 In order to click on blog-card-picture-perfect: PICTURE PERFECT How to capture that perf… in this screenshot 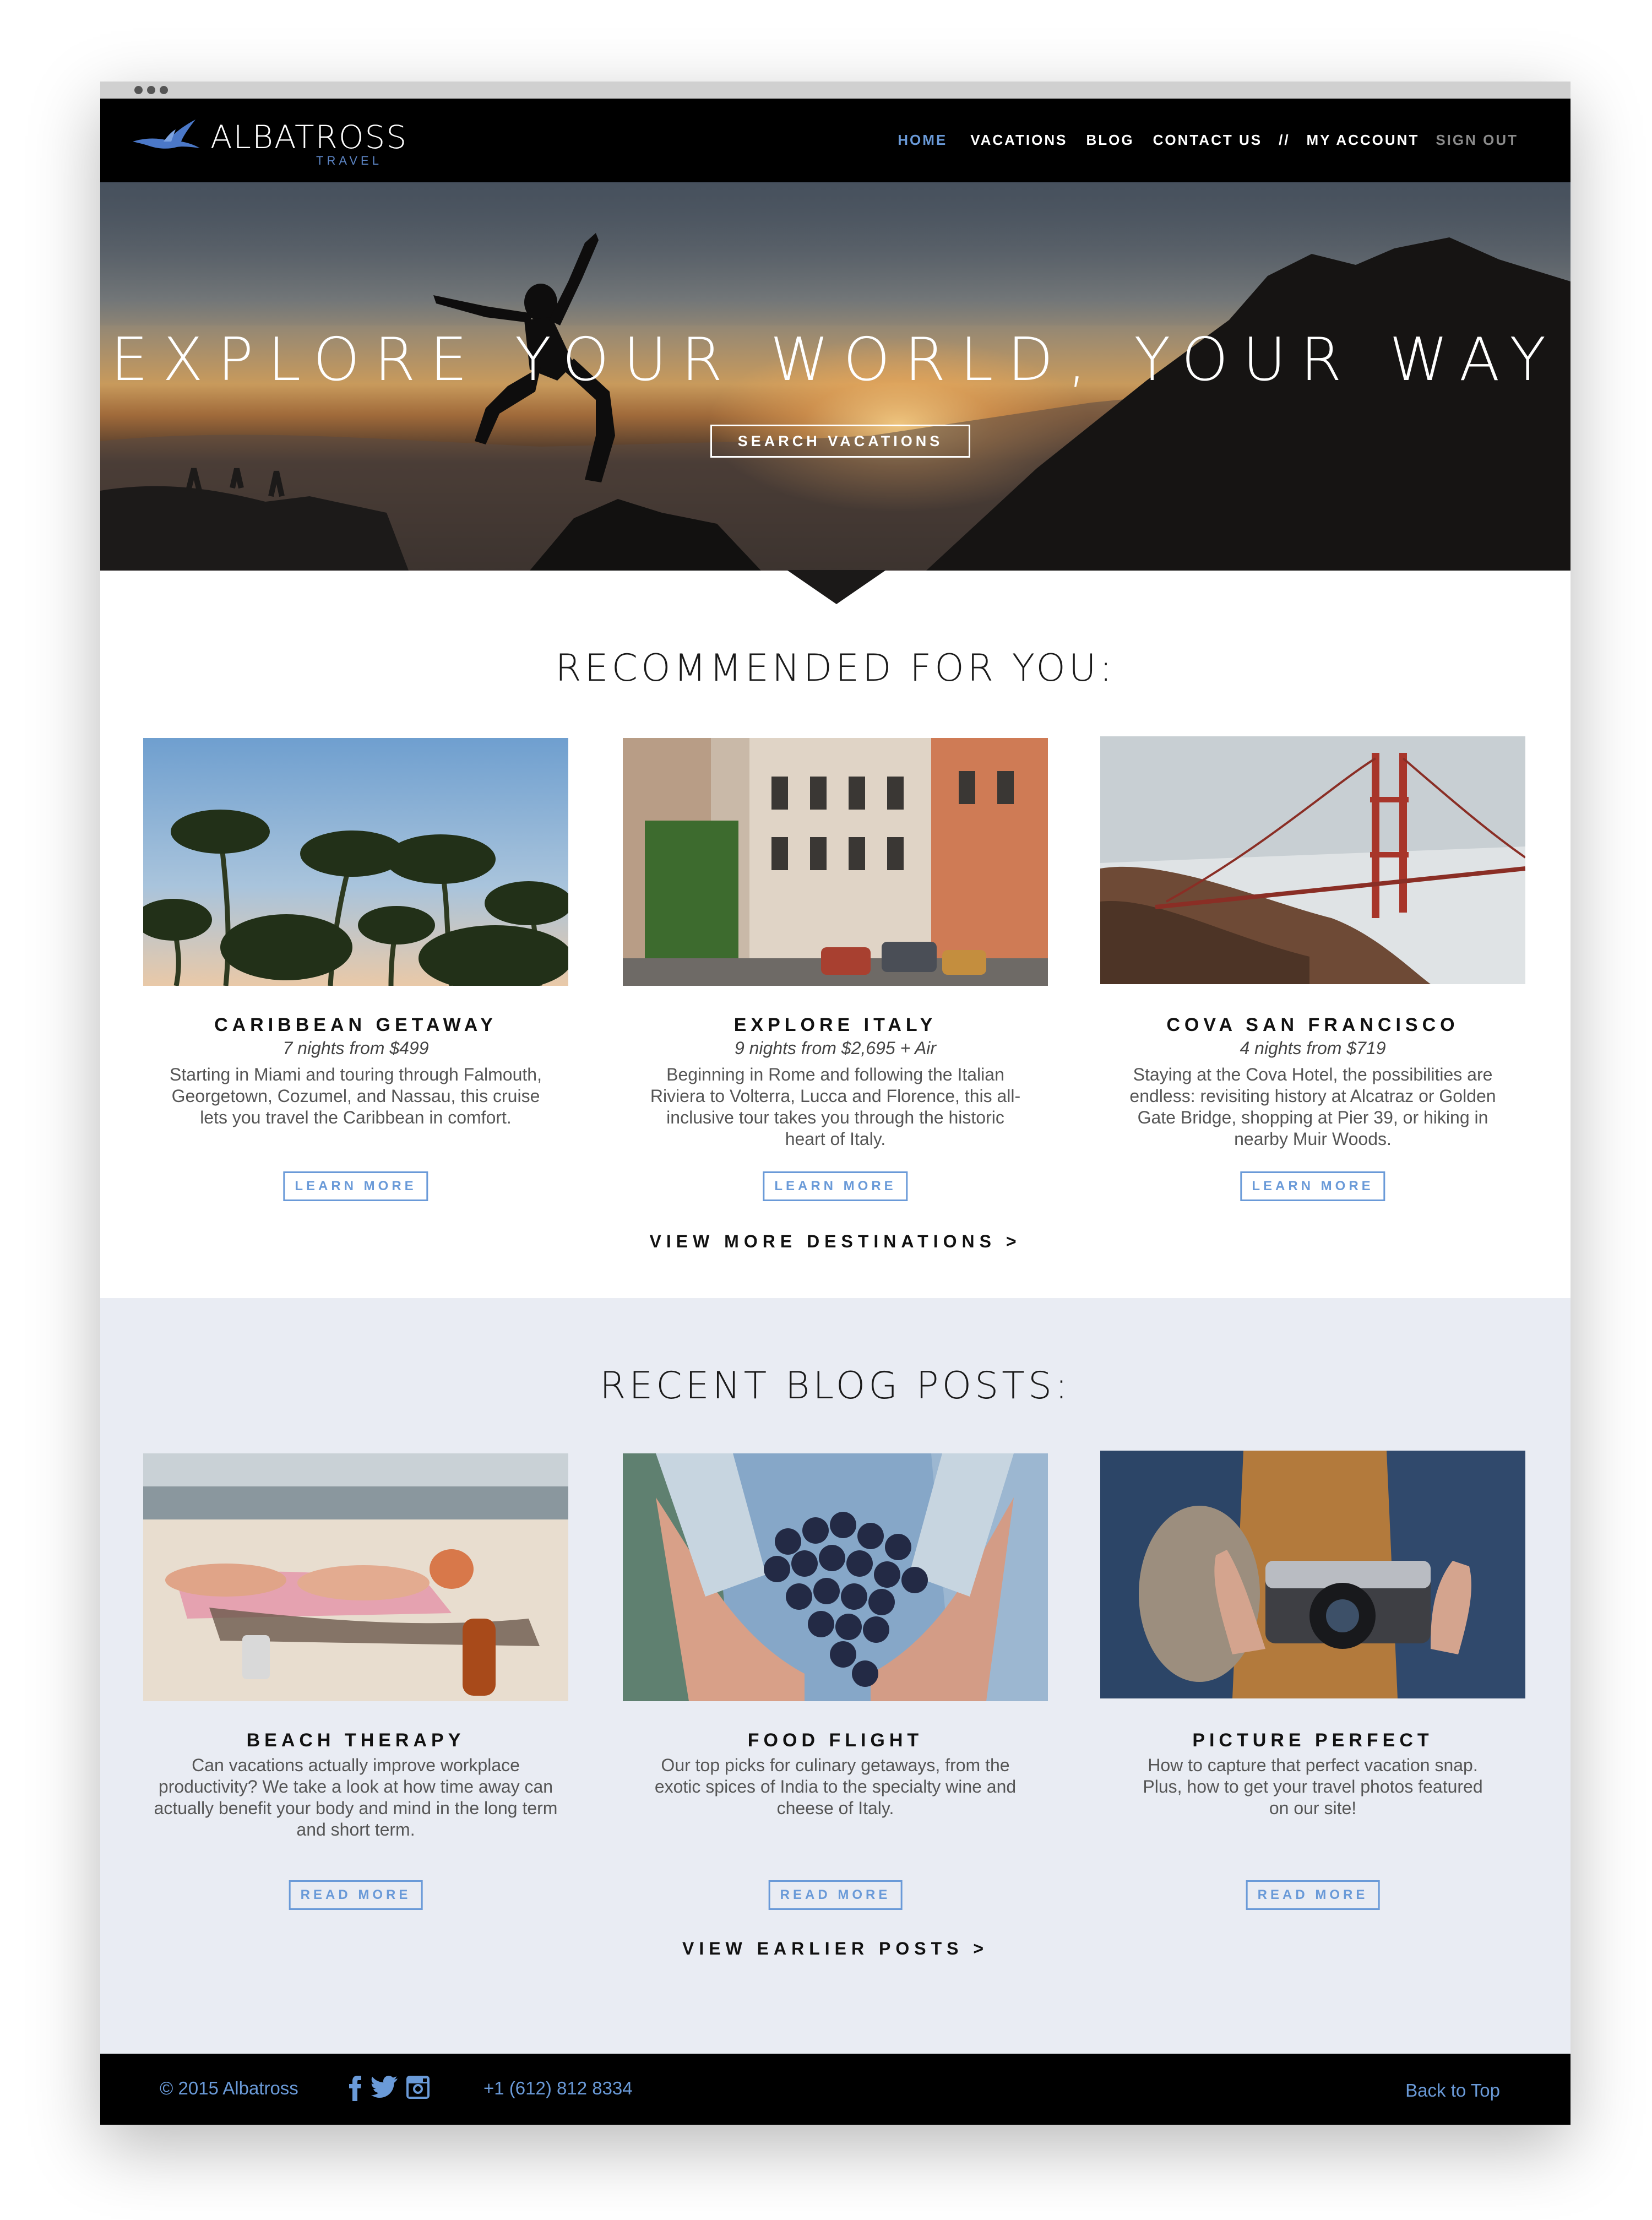, I will do `click(1312, 1680)`.